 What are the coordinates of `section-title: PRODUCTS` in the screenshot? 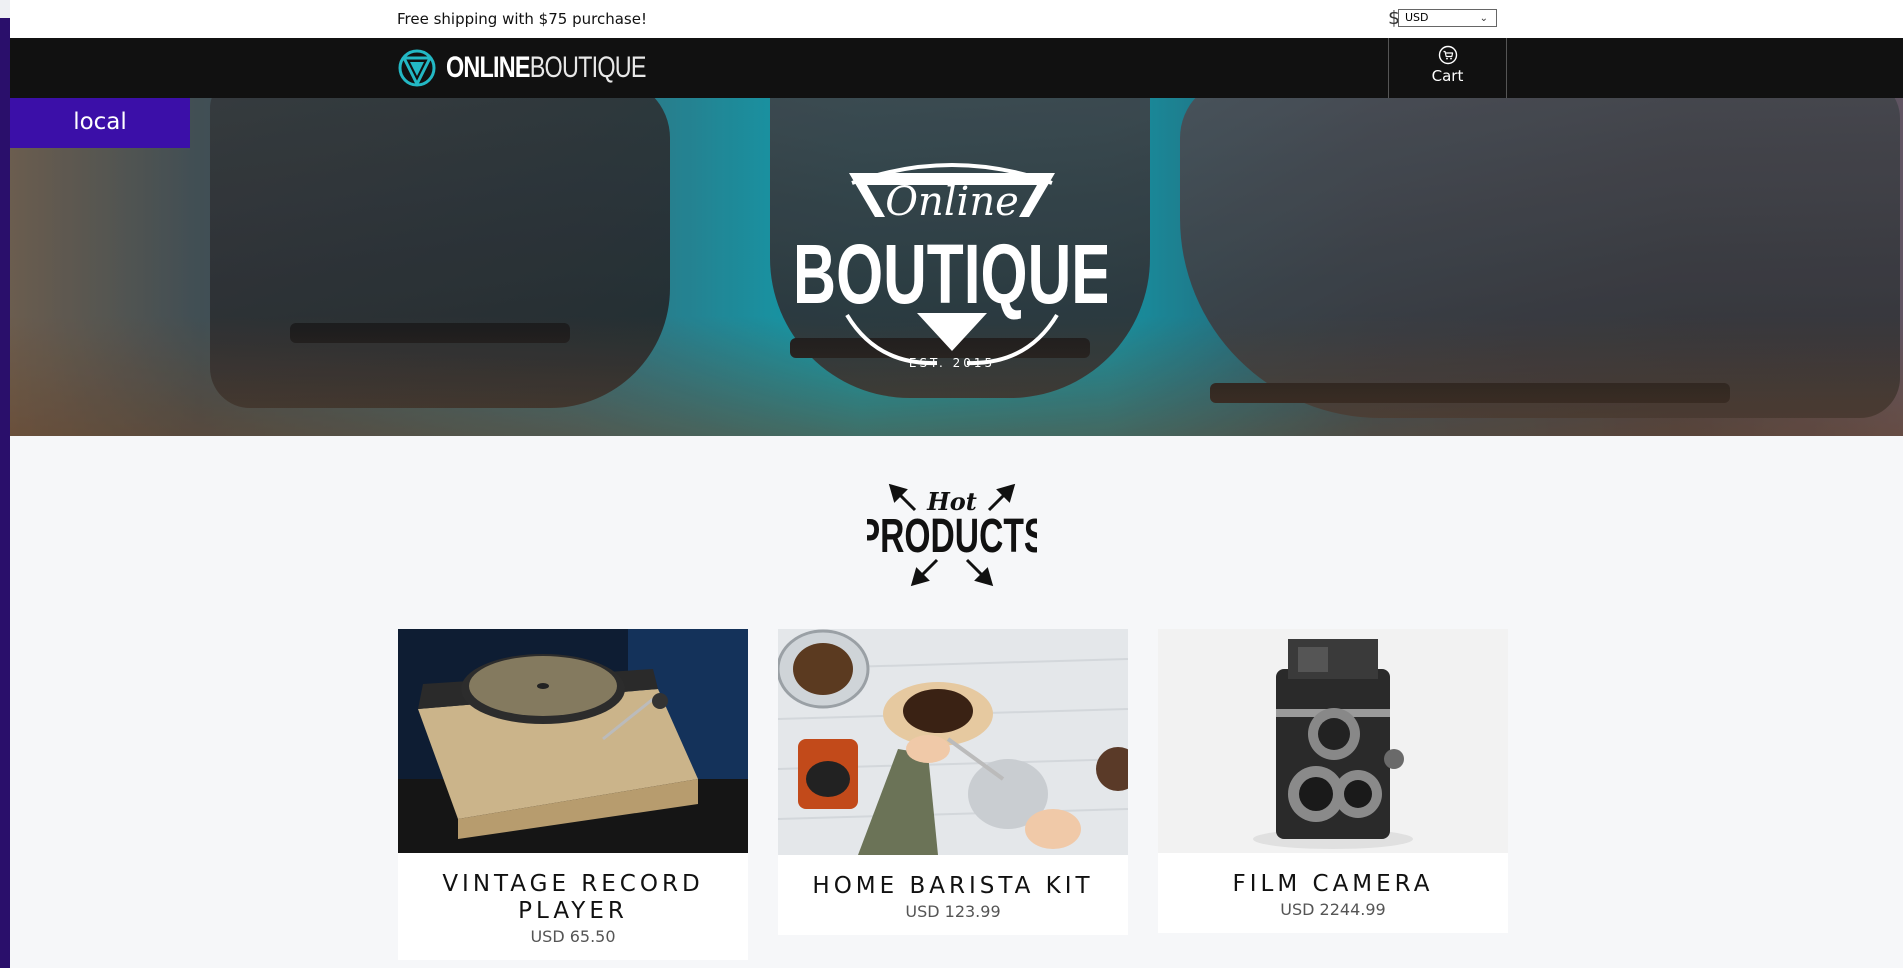 It's located at (952, 535).